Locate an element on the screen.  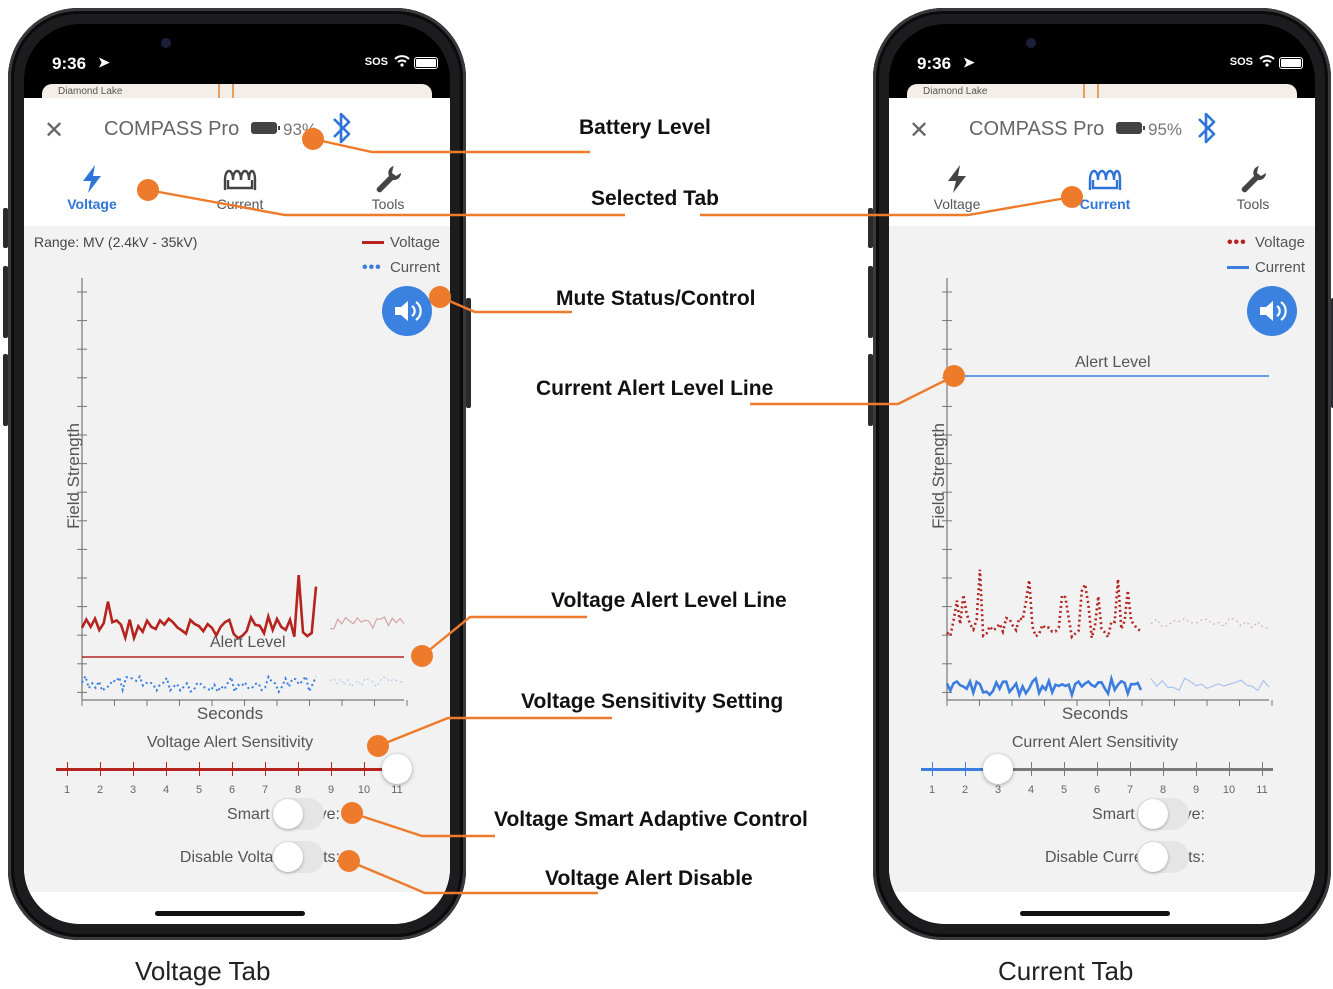
callout-dot-mute is located at coordinates (440, 297).